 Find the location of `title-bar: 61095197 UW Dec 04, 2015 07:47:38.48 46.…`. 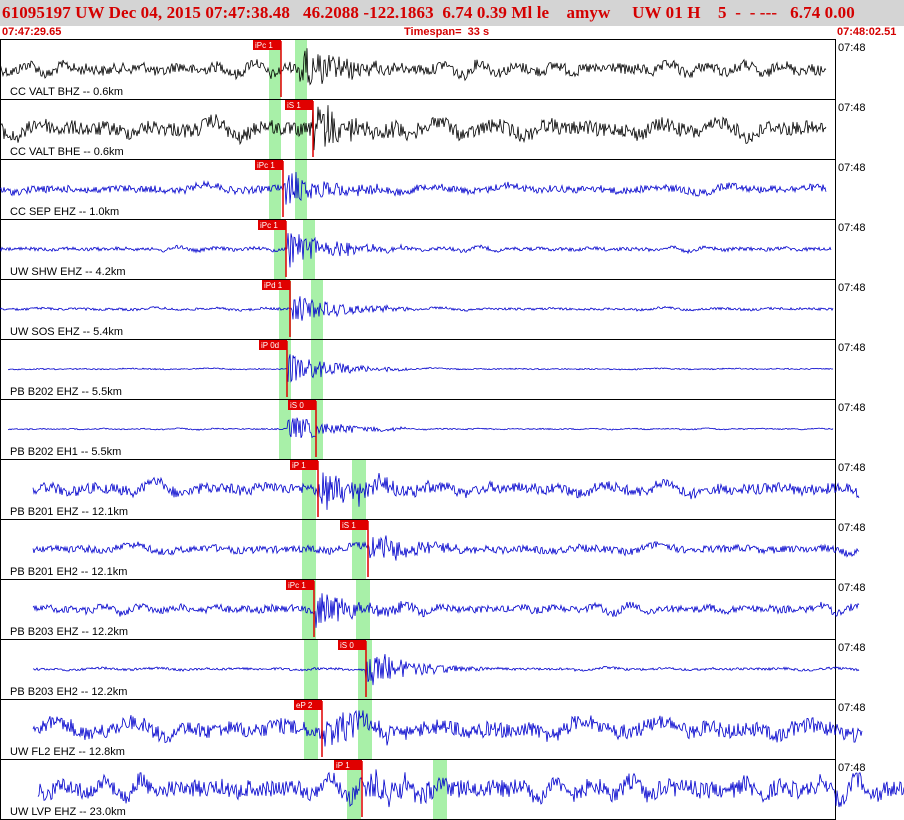

title-bar: 61095197 UW Dec 04, 2015 07:47:38.48 46.… is located at coordinates (452, 13).